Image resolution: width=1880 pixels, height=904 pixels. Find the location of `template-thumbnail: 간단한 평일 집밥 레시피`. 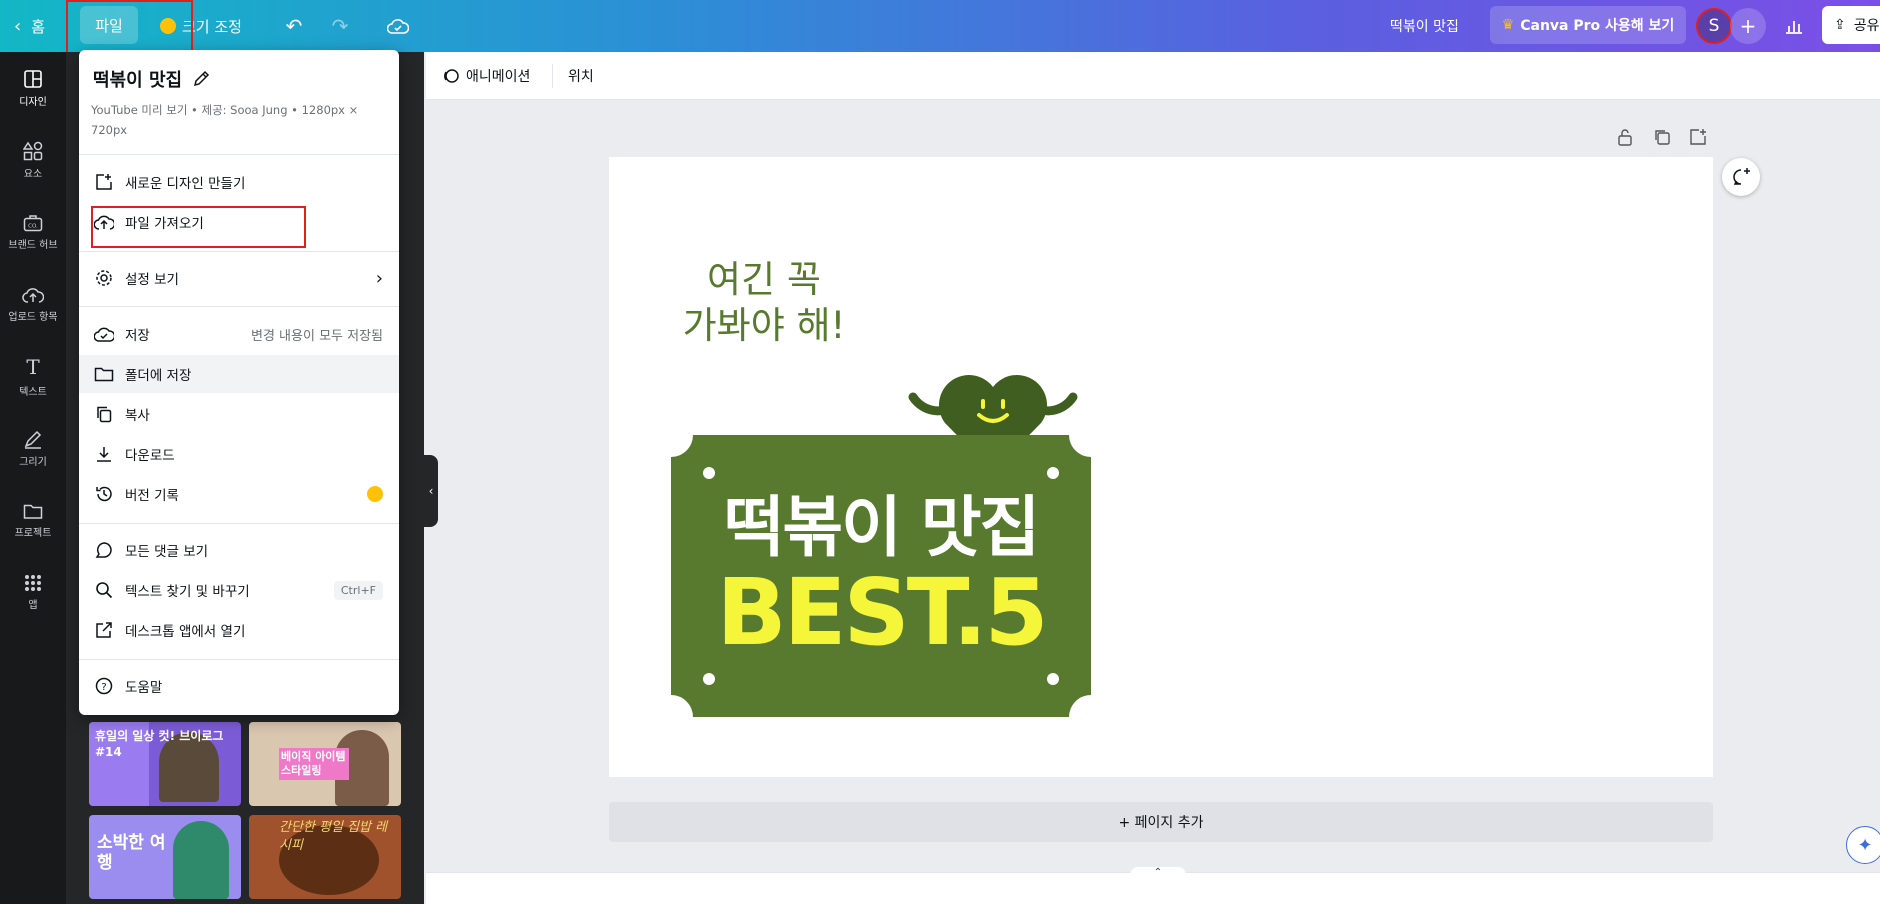

template-thumbnail: 간단한 평일 집밥 레시피 is located at coordinates (325, 857).